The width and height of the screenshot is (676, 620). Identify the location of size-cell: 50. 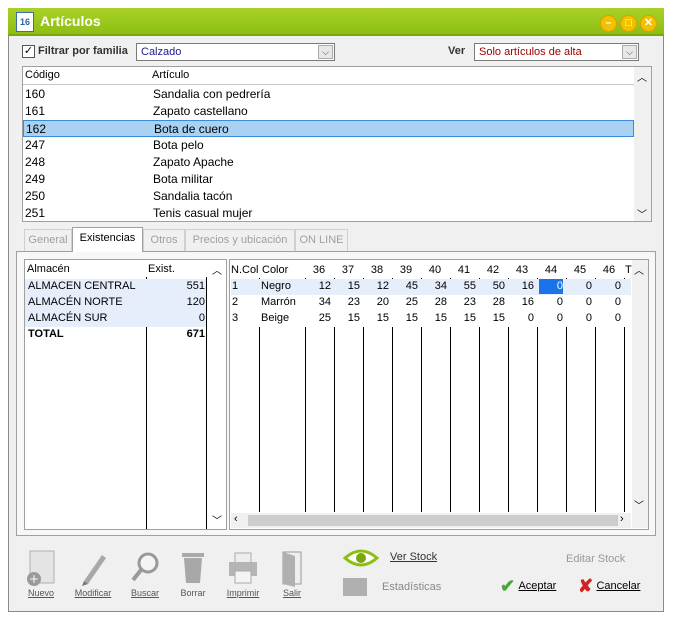
(493, 286).